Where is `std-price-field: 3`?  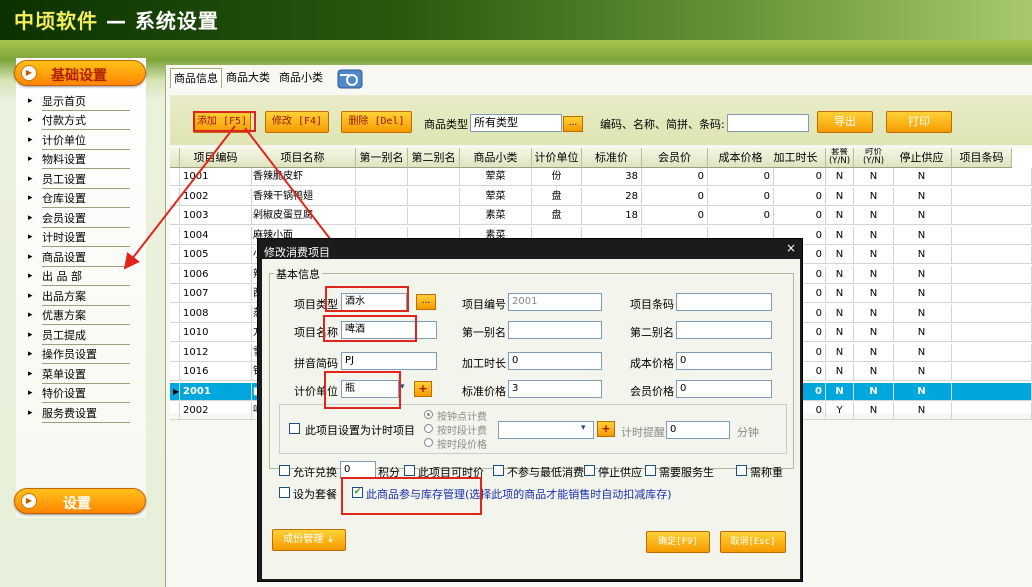
std-price-field: 3 is located at coordinates (555, 389).